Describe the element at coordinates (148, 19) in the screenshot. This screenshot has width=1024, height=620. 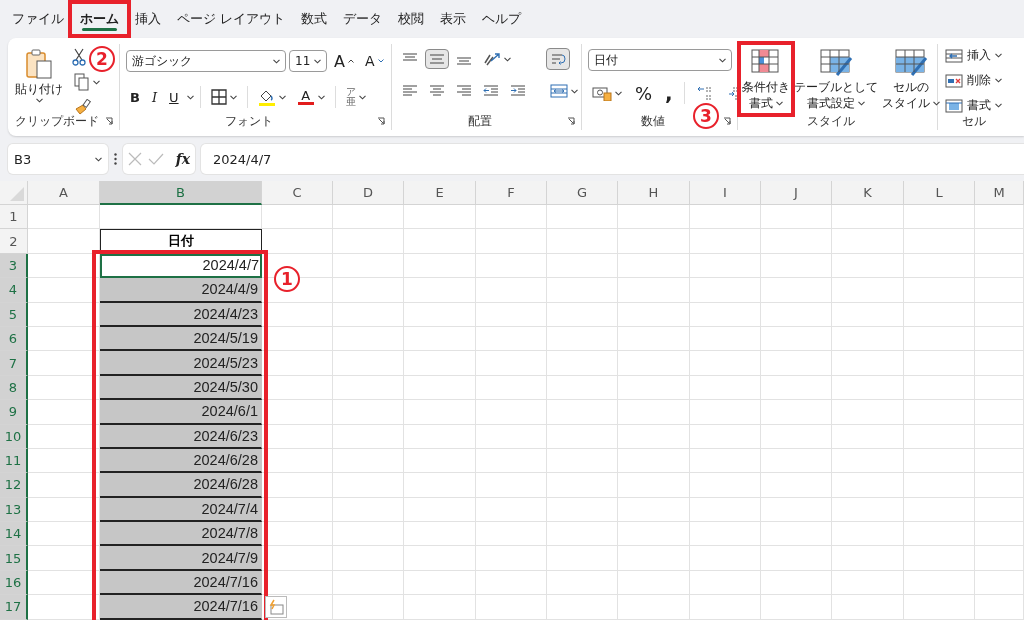
I see `menu-tab: 挿入` at that location.